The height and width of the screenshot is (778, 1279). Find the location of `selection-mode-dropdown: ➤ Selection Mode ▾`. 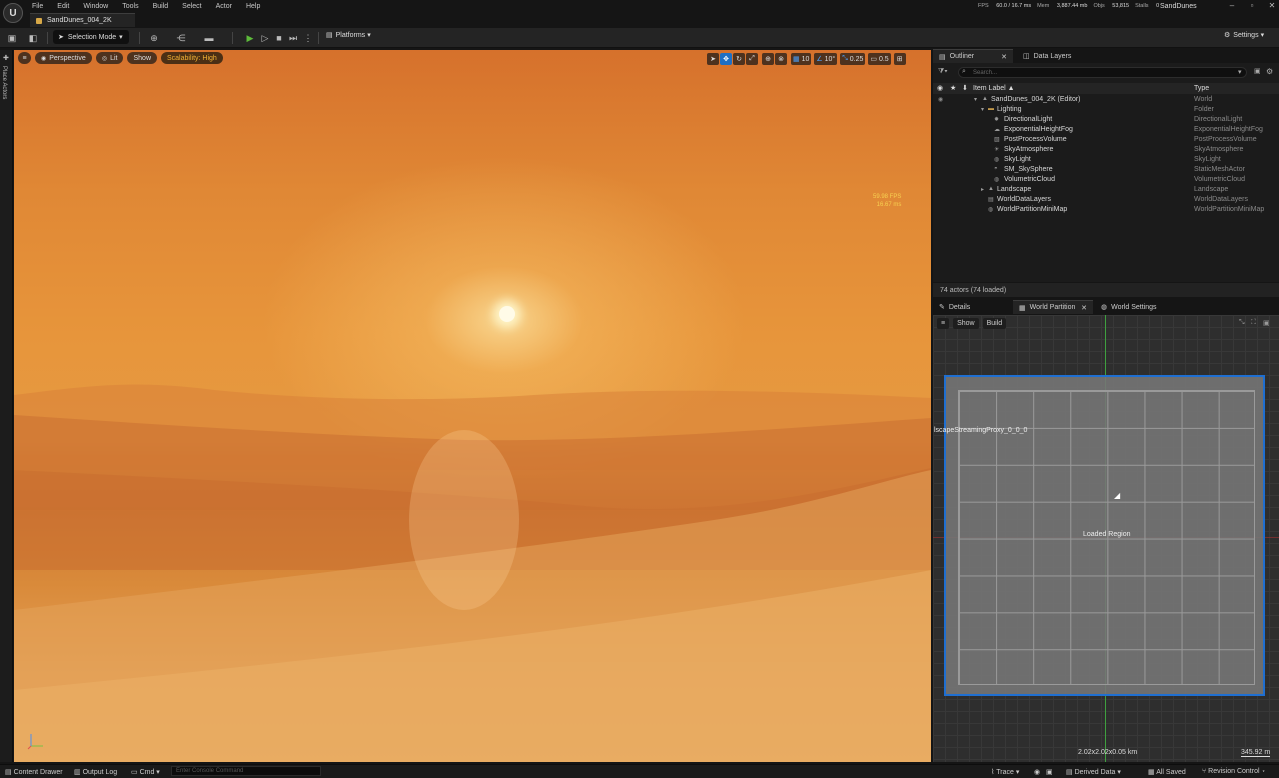

selection-mode-dropdown: ➤ Selection Mode ▾ is located at coordinates (91, 37).